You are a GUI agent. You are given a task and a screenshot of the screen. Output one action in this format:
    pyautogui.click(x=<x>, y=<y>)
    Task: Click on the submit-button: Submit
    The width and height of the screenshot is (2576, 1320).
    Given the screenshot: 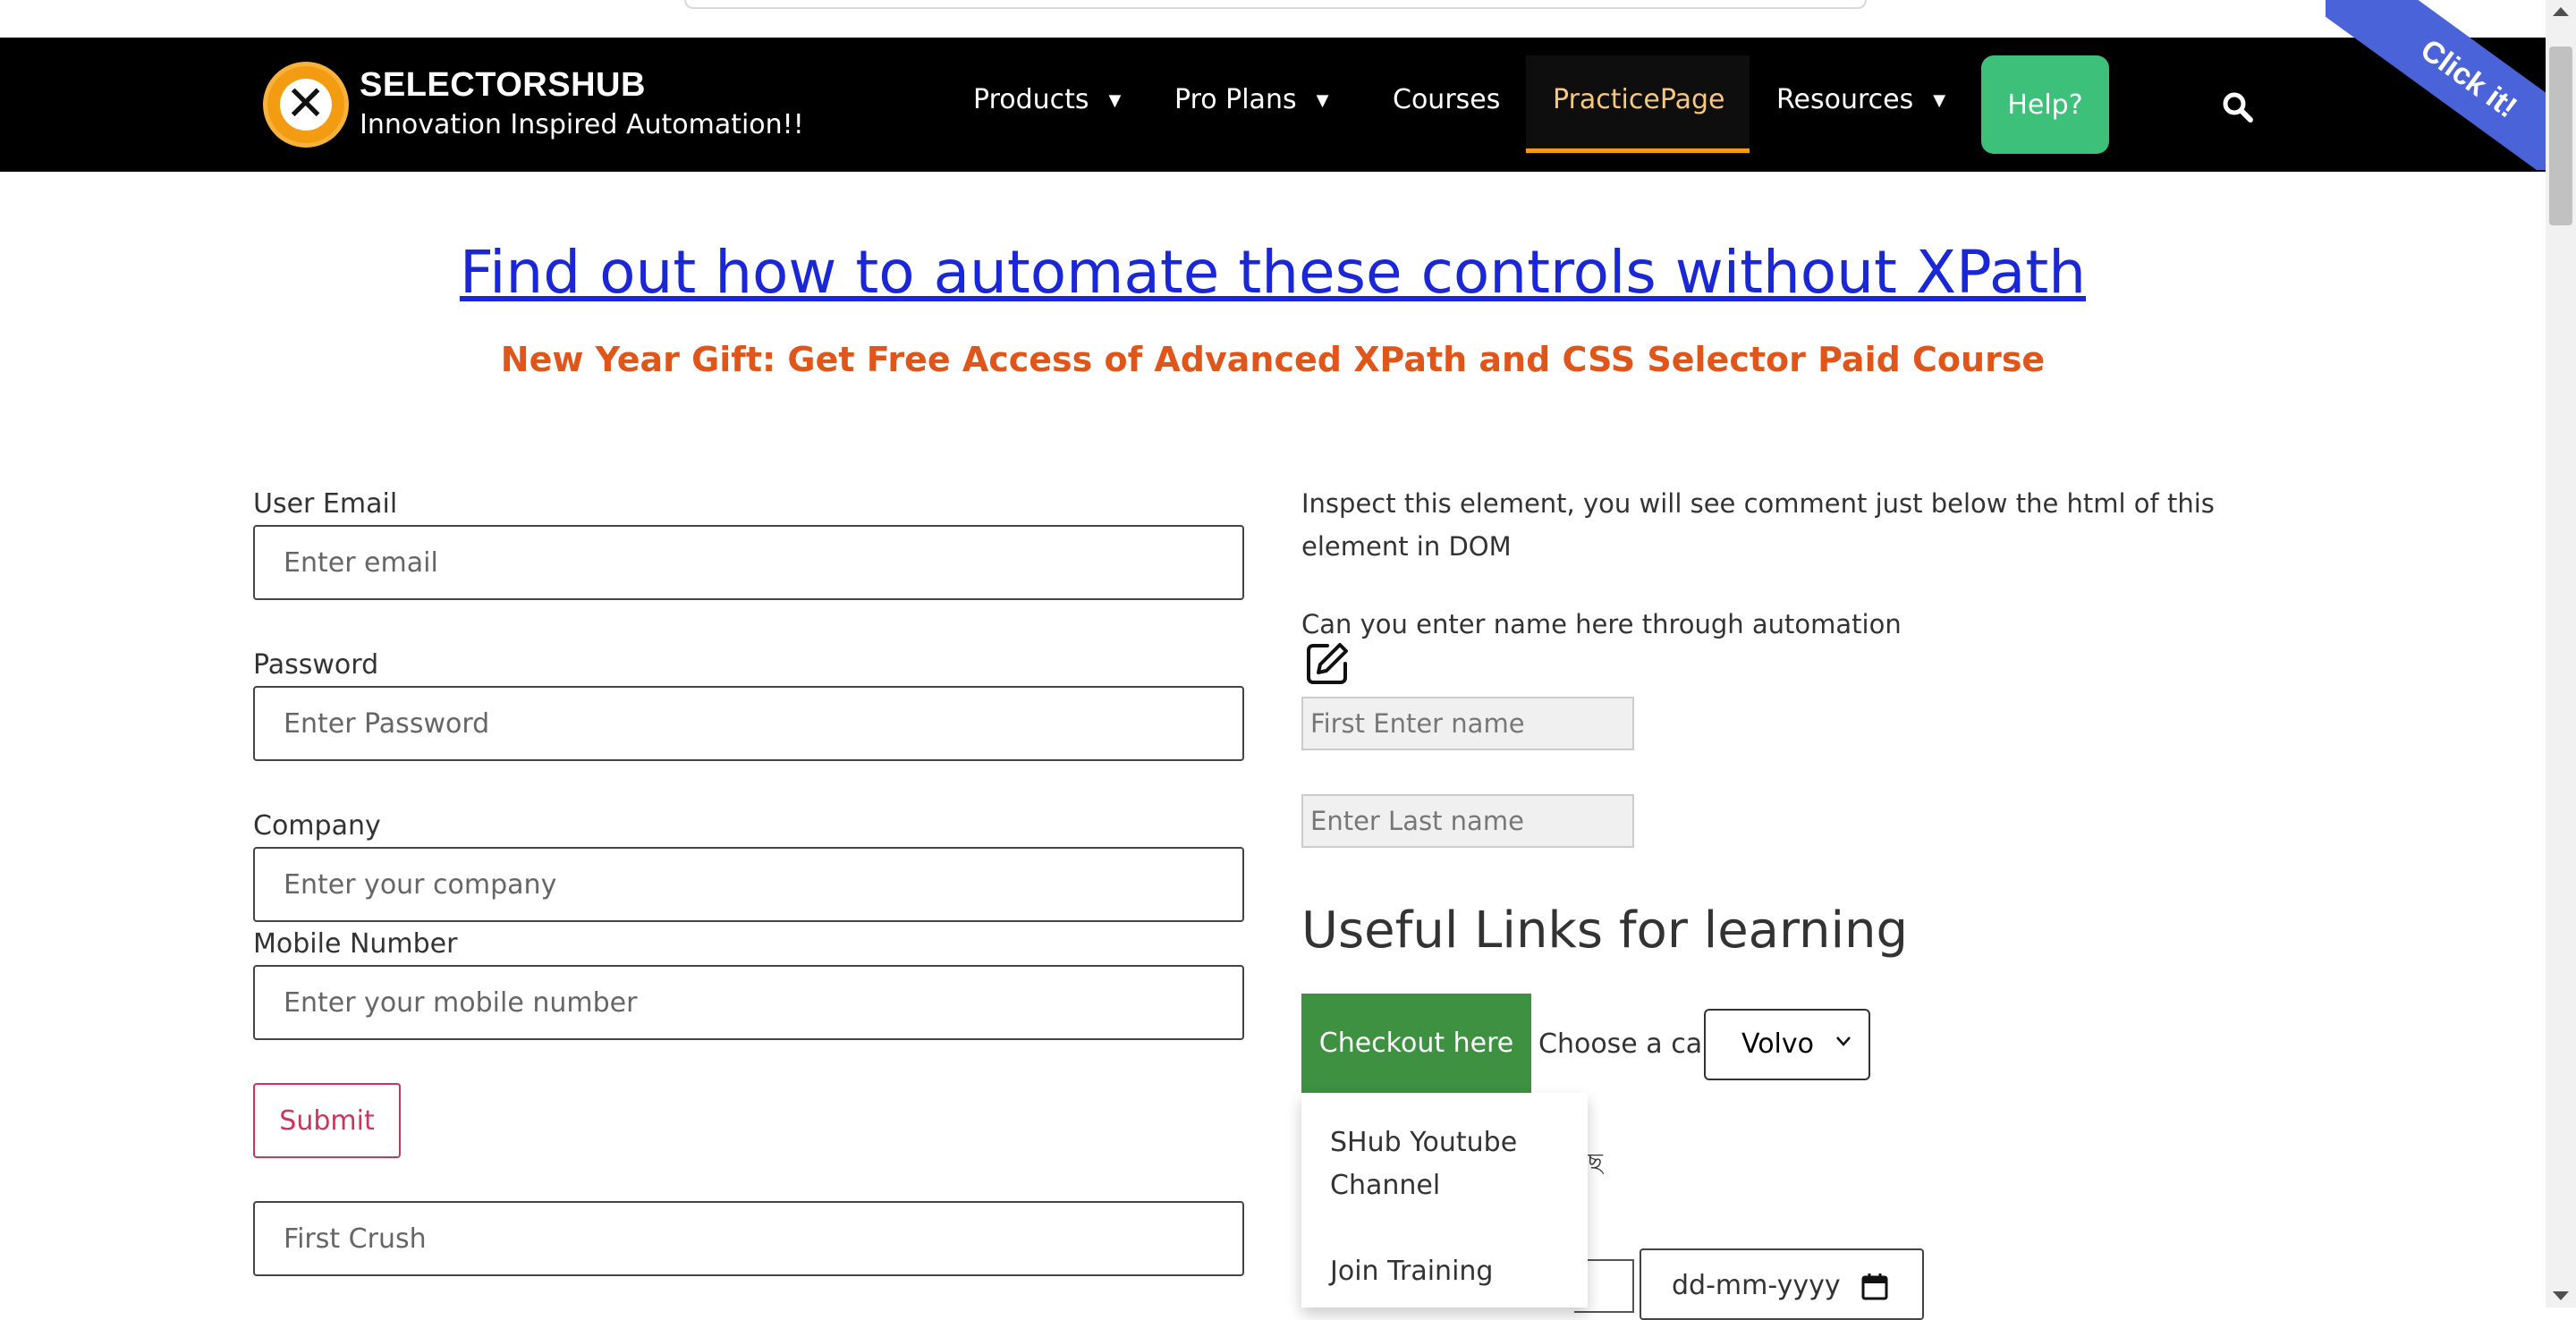 What is the action you would take?
    pyautogui.click(x=327, y=1120)
    